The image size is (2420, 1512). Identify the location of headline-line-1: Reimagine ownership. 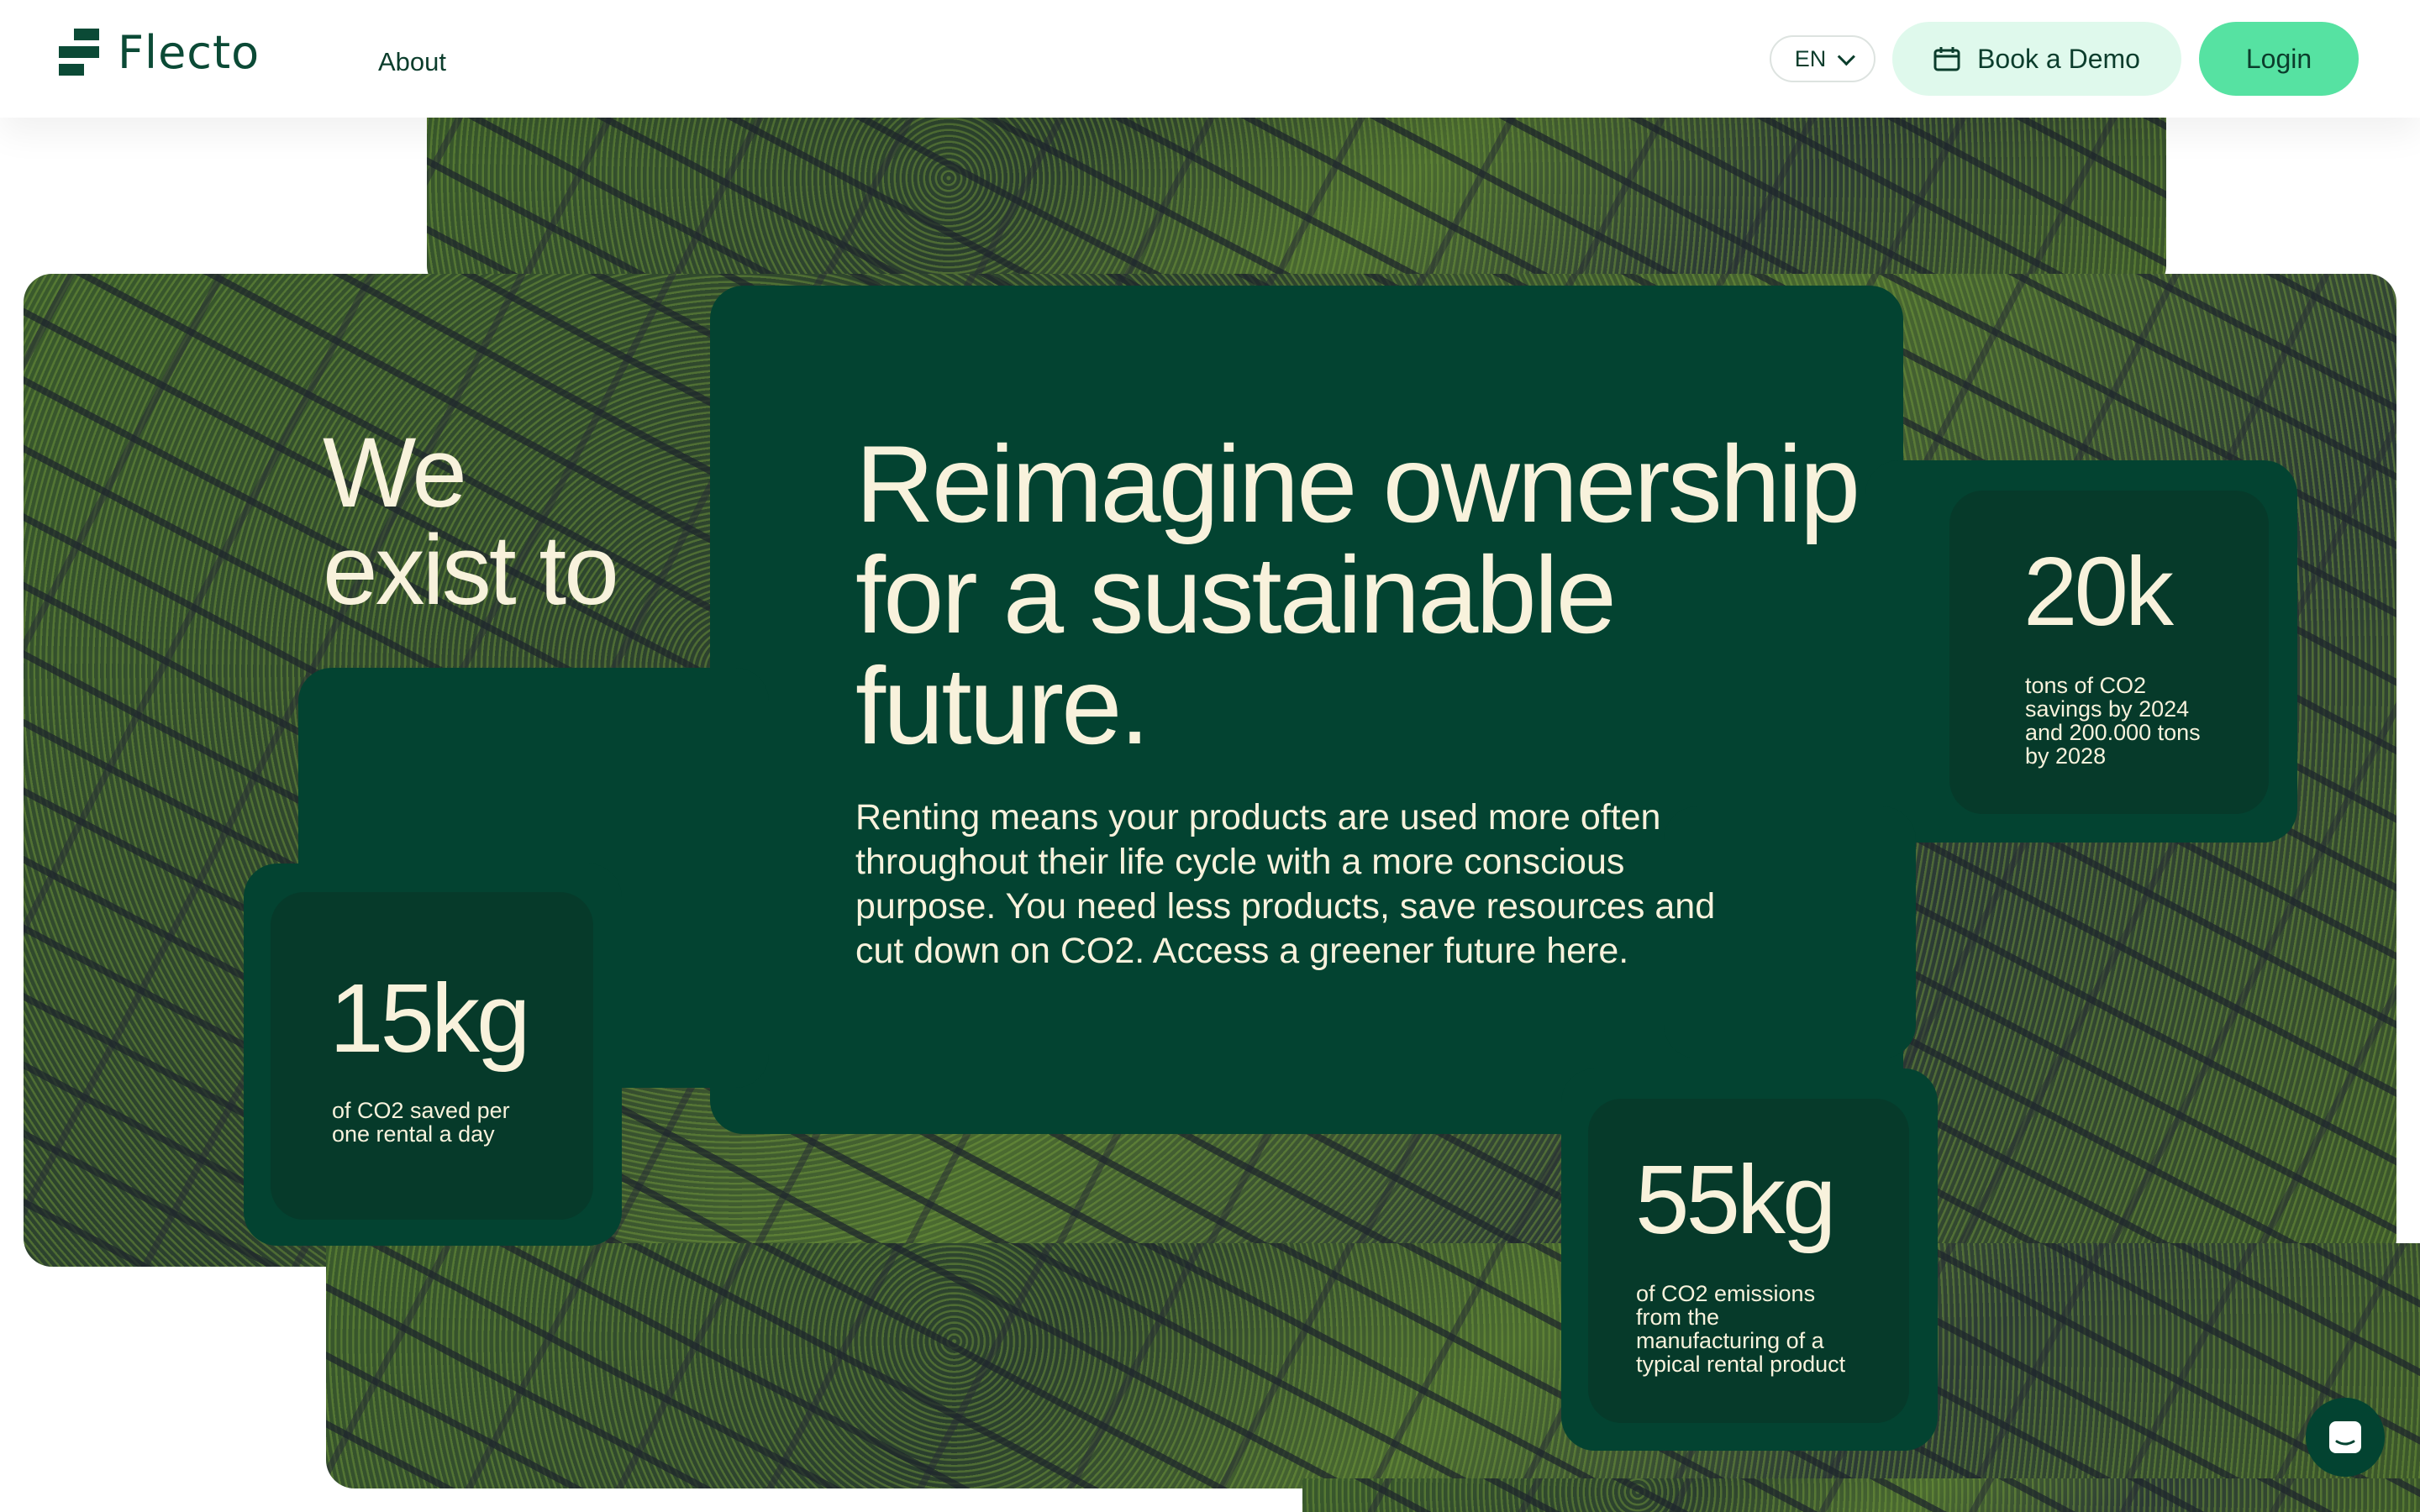
(1357, 484).